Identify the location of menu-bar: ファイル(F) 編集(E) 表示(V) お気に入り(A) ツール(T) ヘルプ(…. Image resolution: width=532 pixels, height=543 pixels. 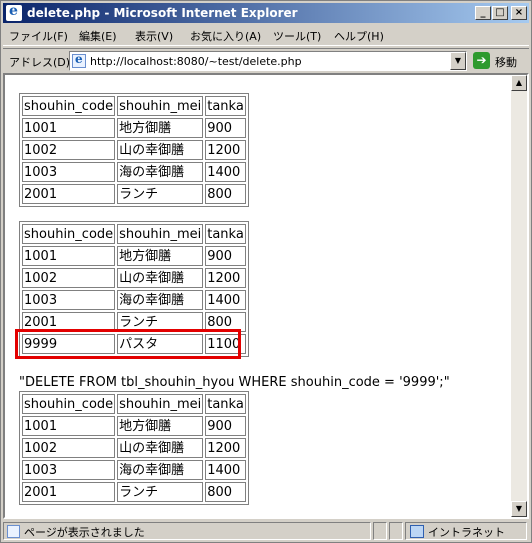
(266, 35).